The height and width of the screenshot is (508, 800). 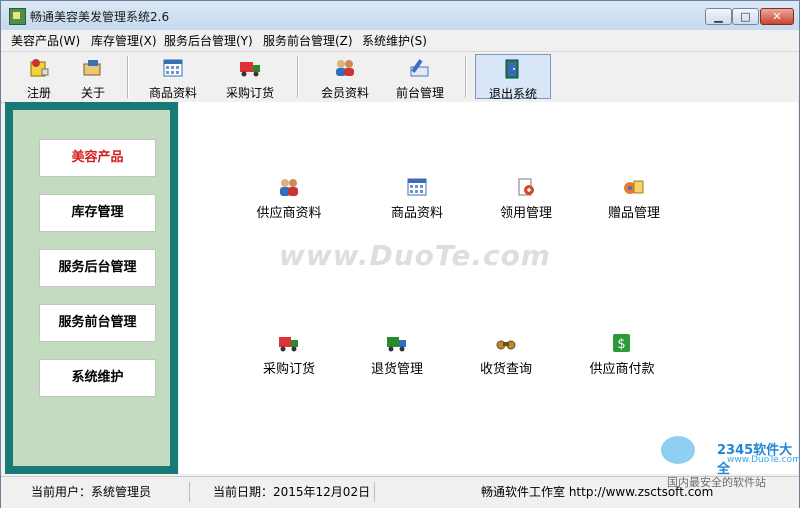 I want to click on menu-inventory: 库存管理(X), so click(x=124, y=40).